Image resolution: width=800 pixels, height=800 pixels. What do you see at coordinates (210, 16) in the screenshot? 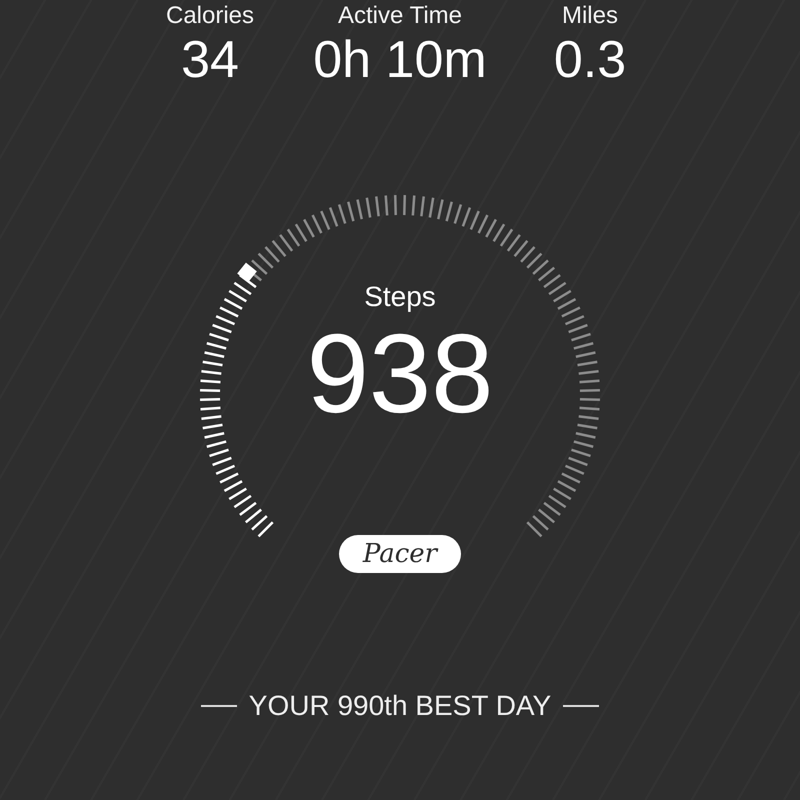
I see `stat-label: Calories` at bounding box center [210, 16].